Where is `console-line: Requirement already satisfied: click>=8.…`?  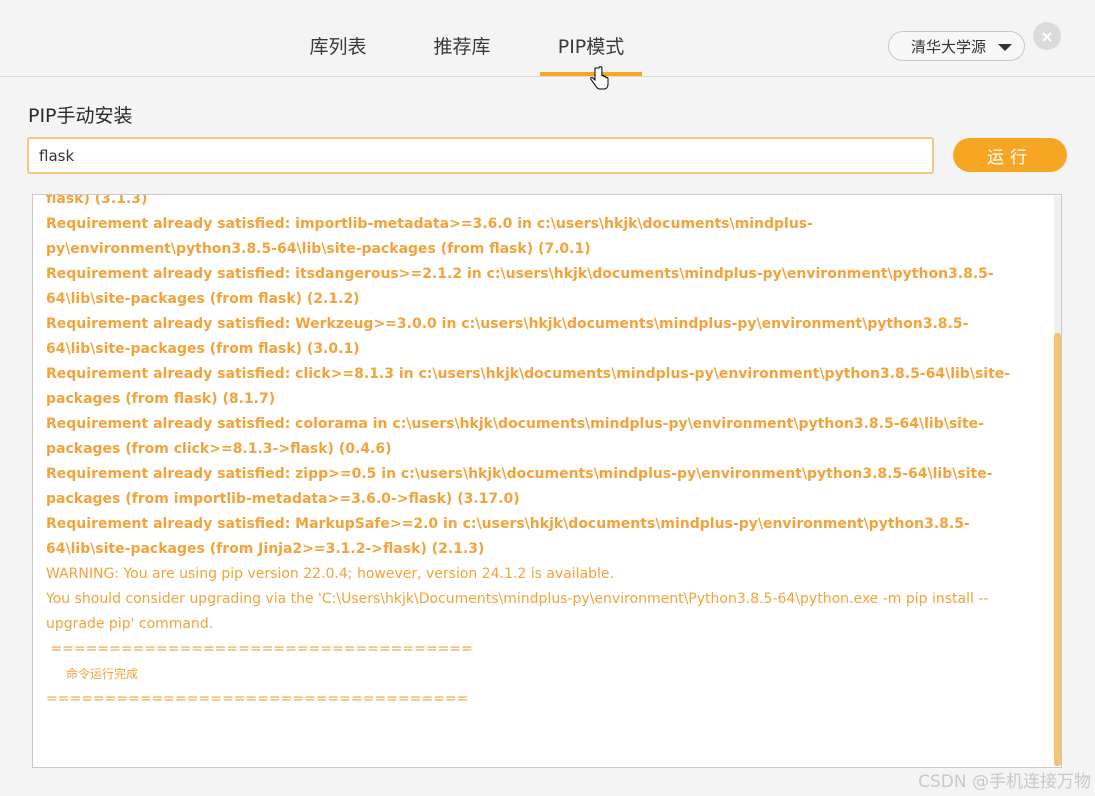
console-line: Requirement already satisfied: click>=8.… is located at coordinates (528, 386).